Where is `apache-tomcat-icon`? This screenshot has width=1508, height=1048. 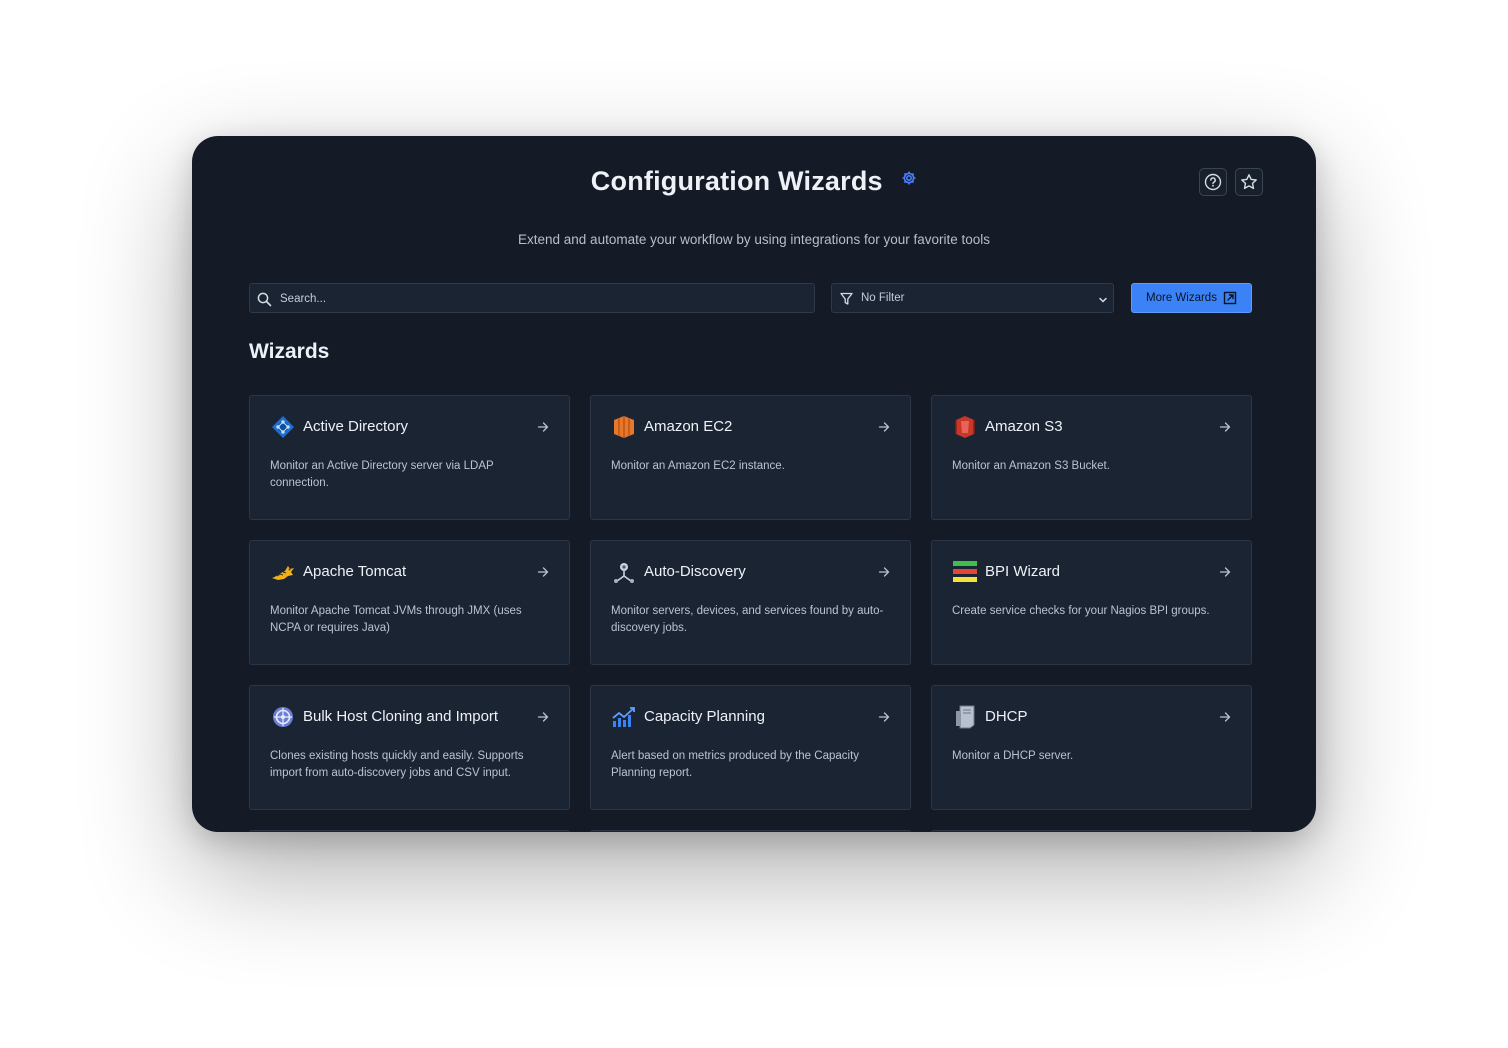
apache-tomcat-icon is located at coordinates (283, 572).